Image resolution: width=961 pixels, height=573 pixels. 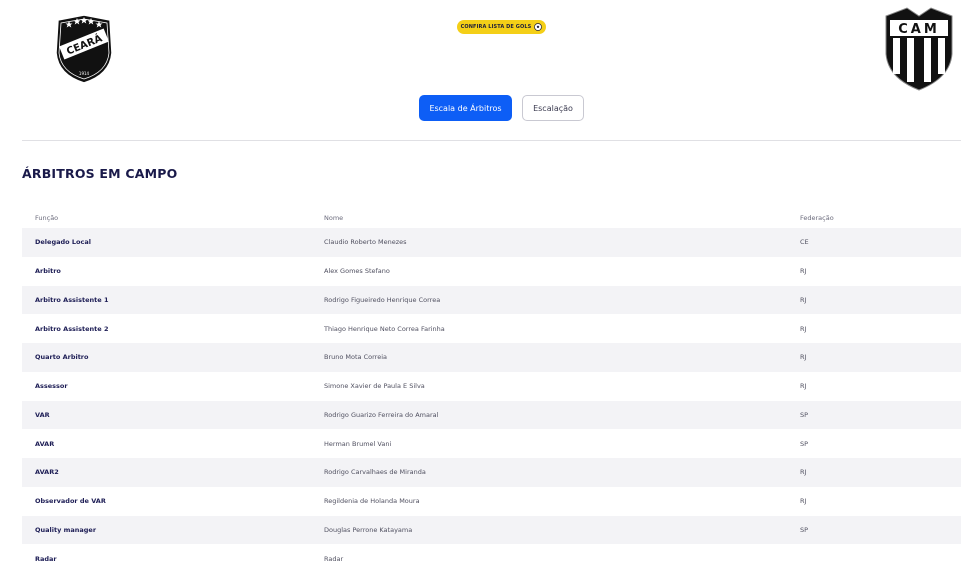 What do you see at coordinates (375, 472) in the screenshot?
I see `cell-nome: Rodrigo Carvalhaes de Miranda` at bounding box center [375, 472].